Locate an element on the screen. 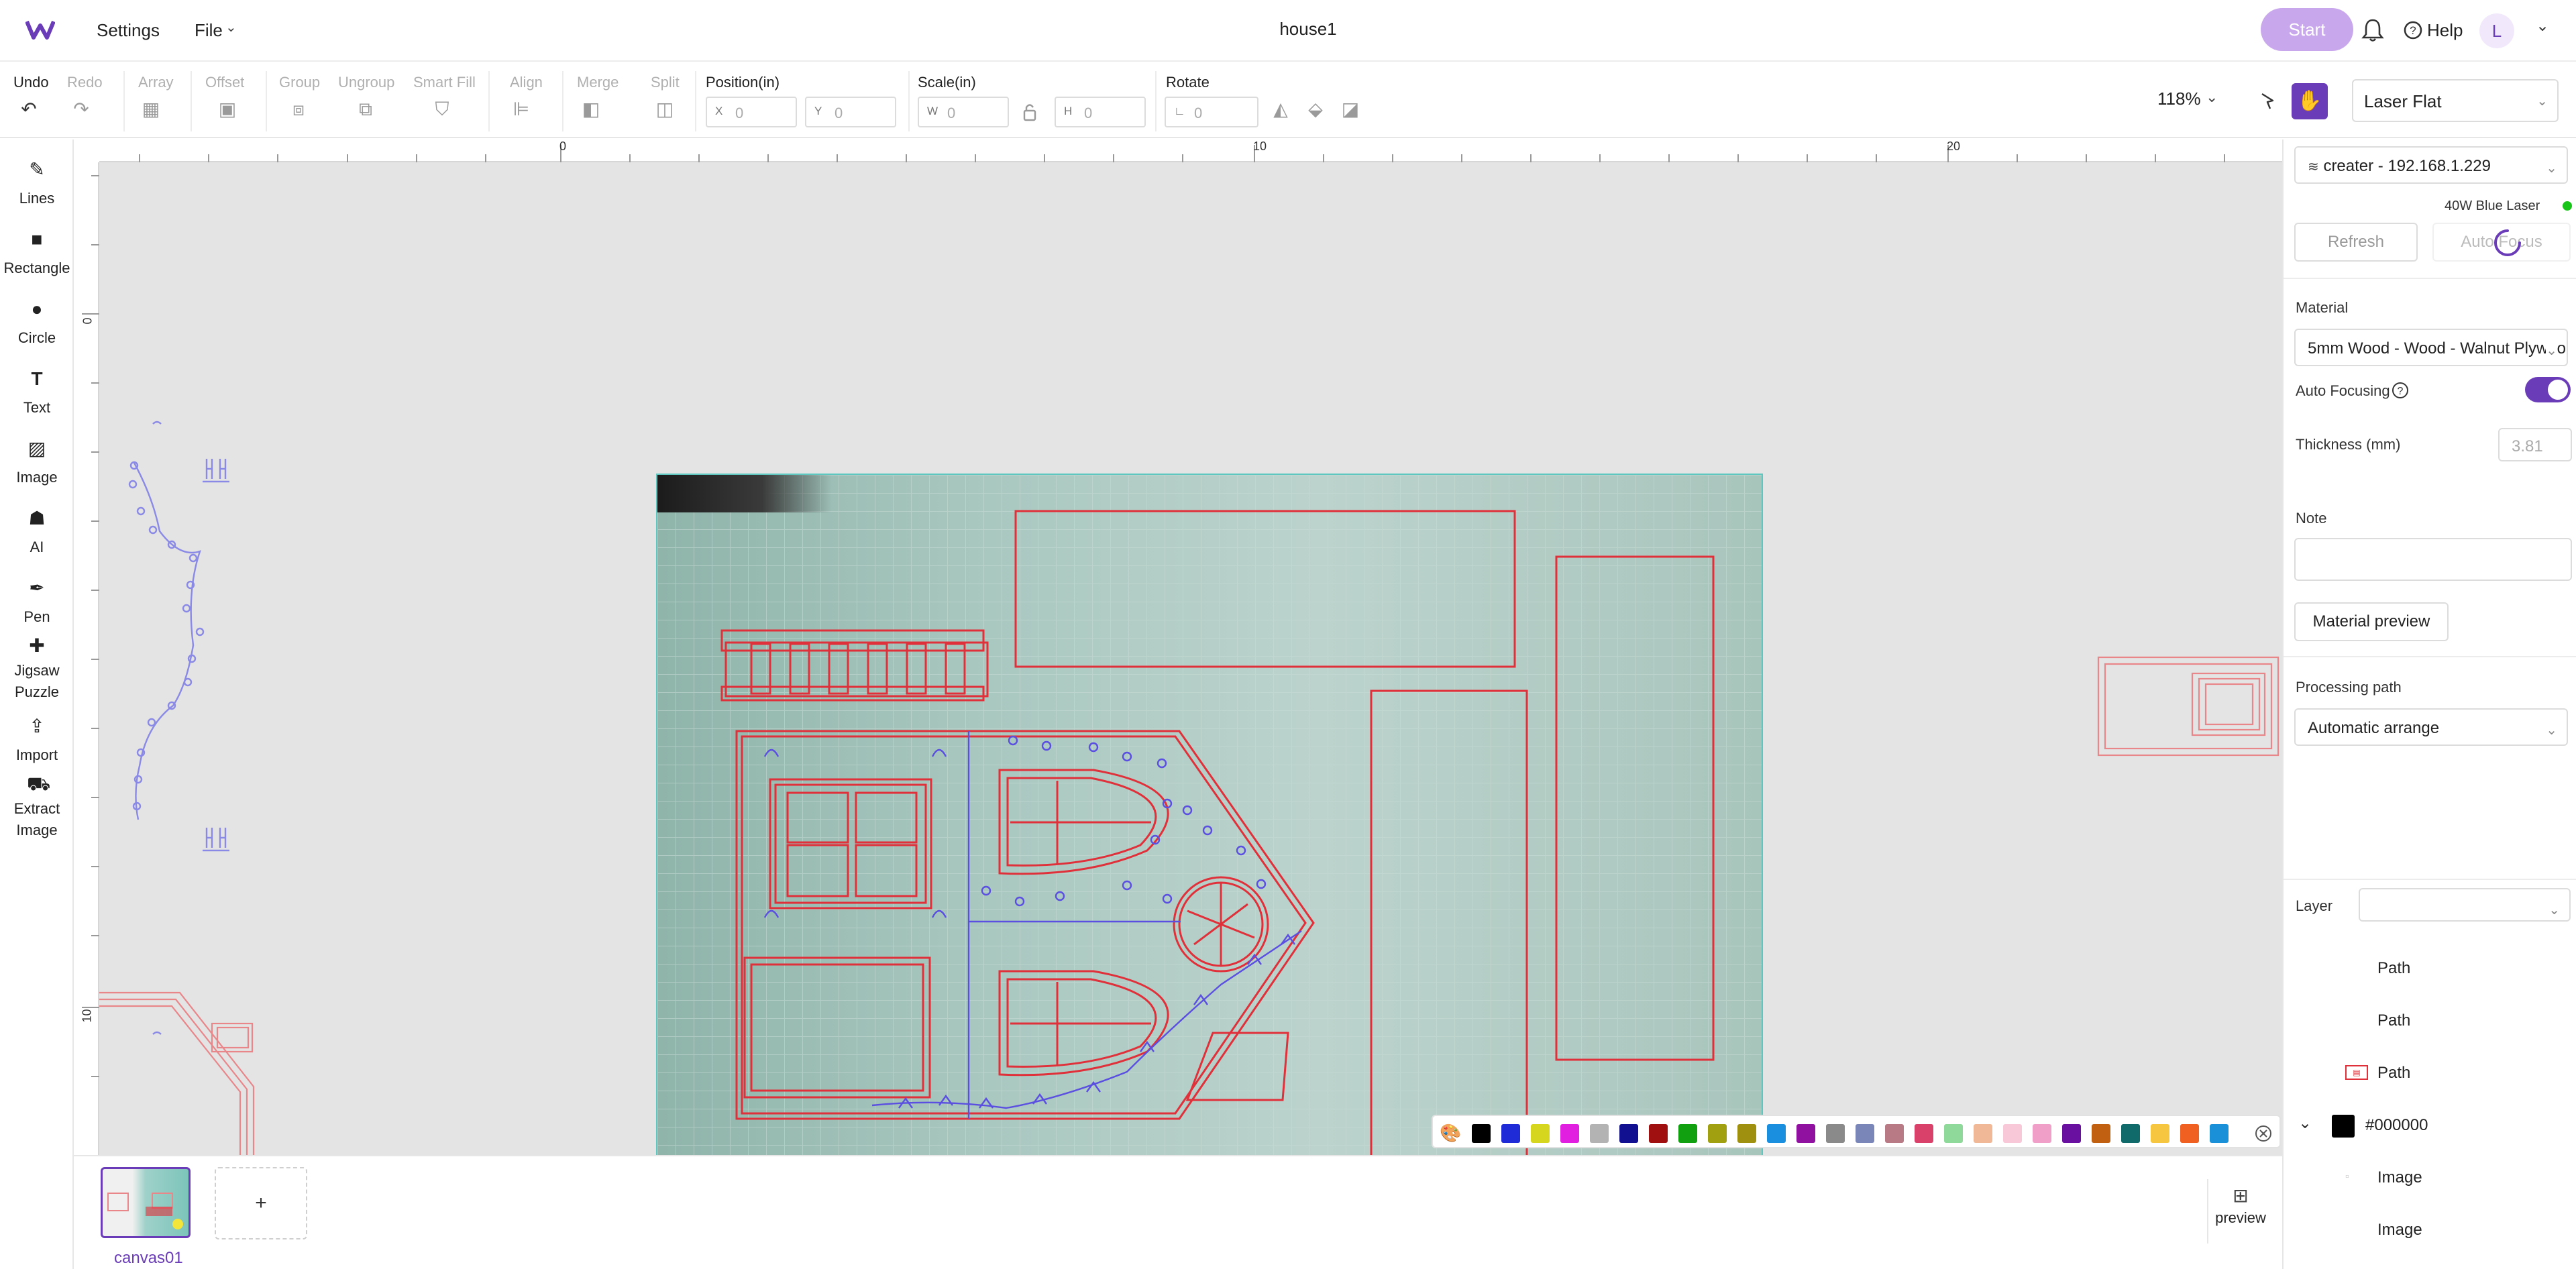 This screenshot has height=1269, width=2576. layer-item: ▫ Image is located at coordinates (2430, 1178).